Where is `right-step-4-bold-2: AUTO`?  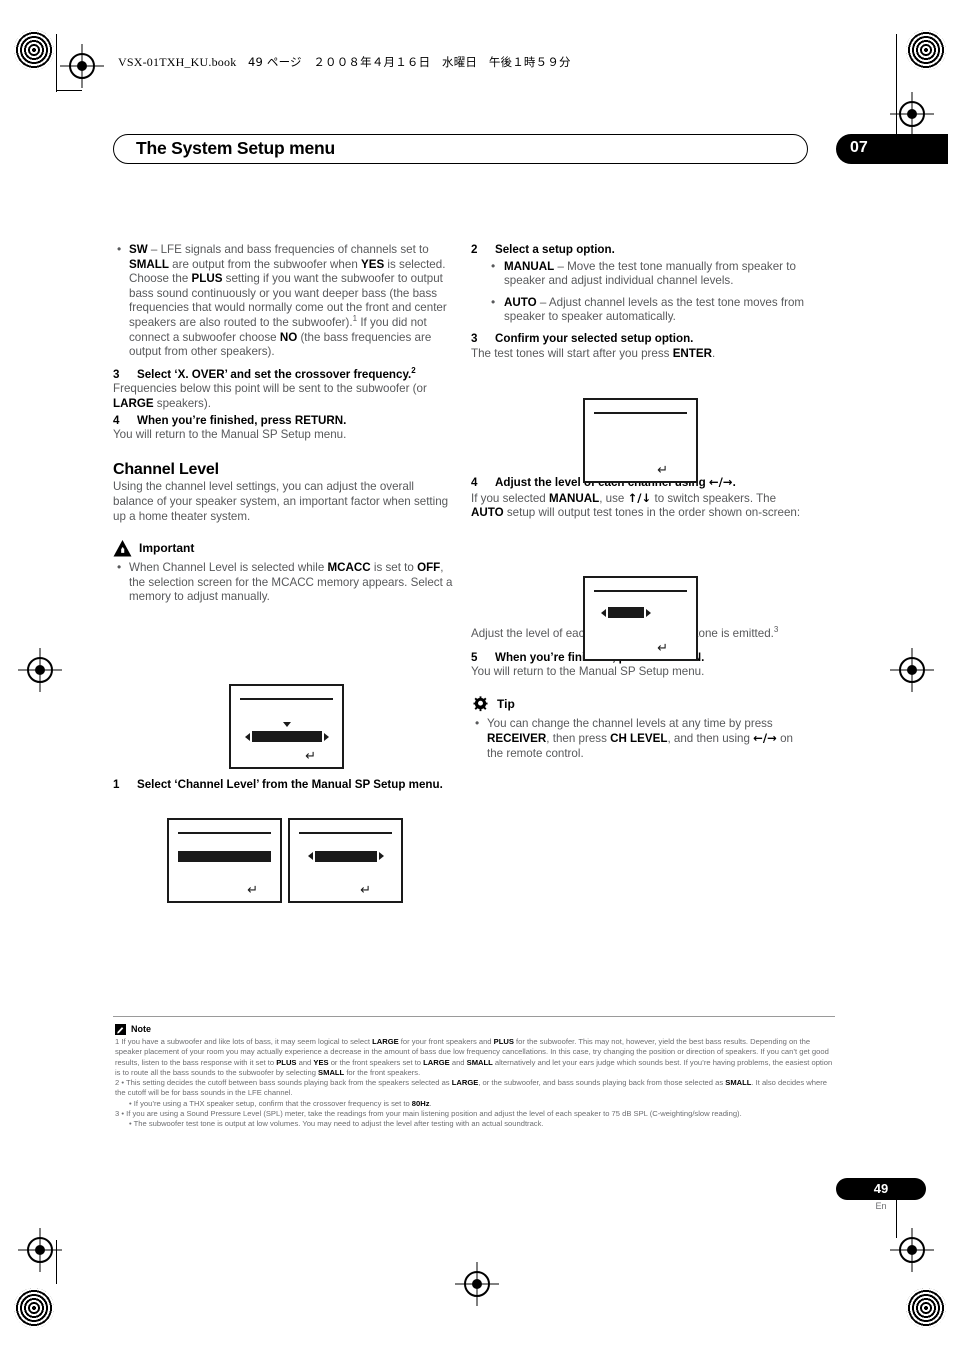
right-step-4-bold-2: AUTO is located at coordinates (487, 513).